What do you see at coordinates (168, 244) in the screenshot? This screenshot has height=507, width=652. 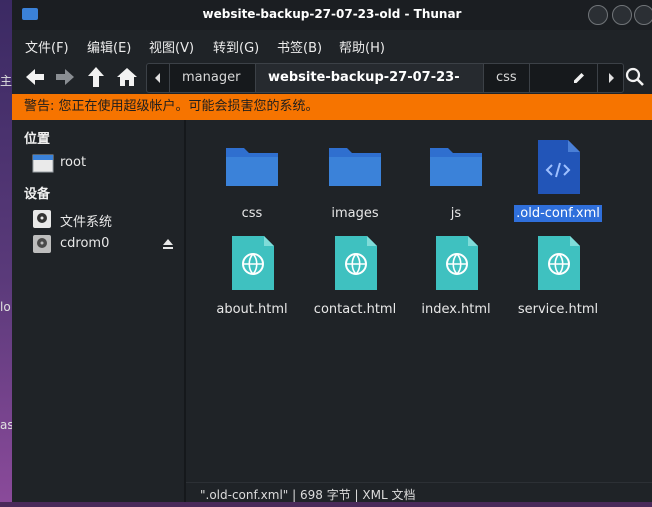 I see `eject-icon` at bounding box center [168, 244].